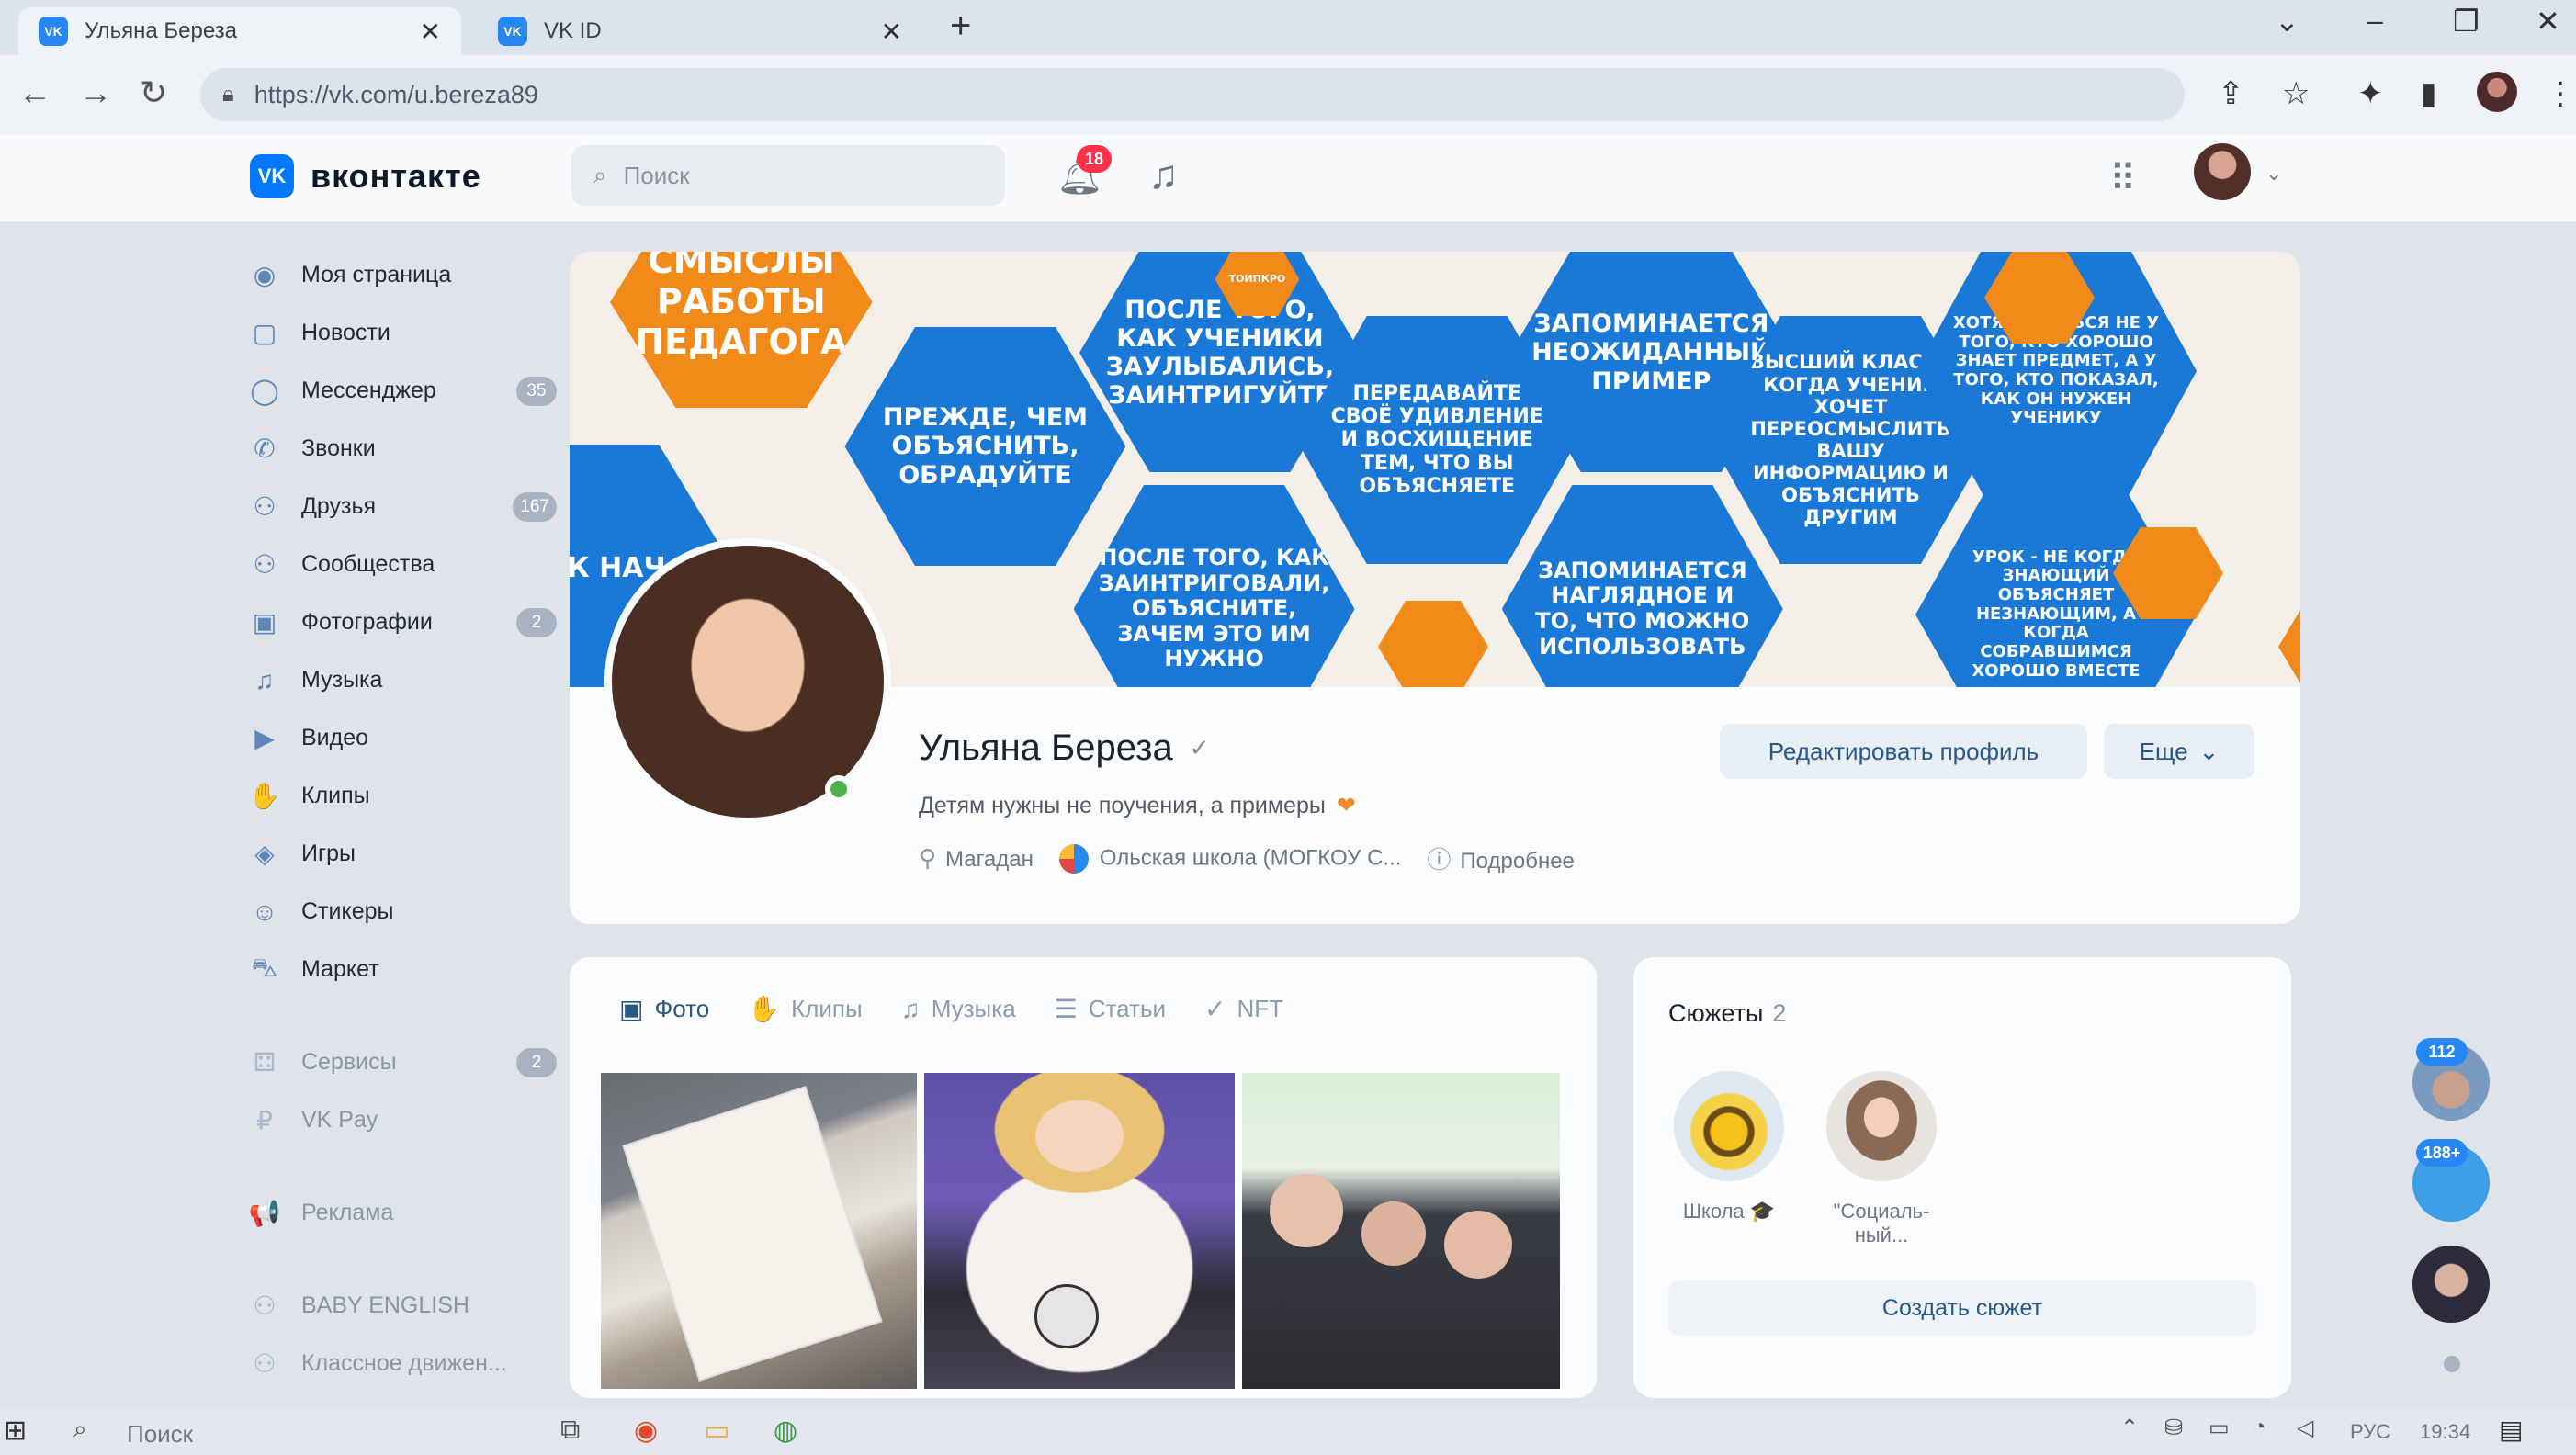 The width and height of the screenshot is (2576, 1455). What do you see at coordinates (2122, 179) in the screenshot?
I see `apps-grid-icon: ⠿` at bounding box center [2122, 179].